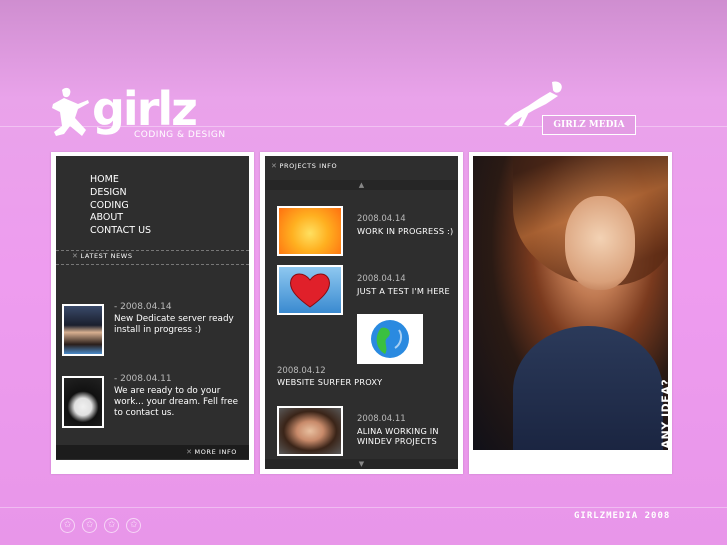 This screenshot has width=727, height=545. I want to click on more-info-bar: ✕ MORE INFO, so click(152, 452).